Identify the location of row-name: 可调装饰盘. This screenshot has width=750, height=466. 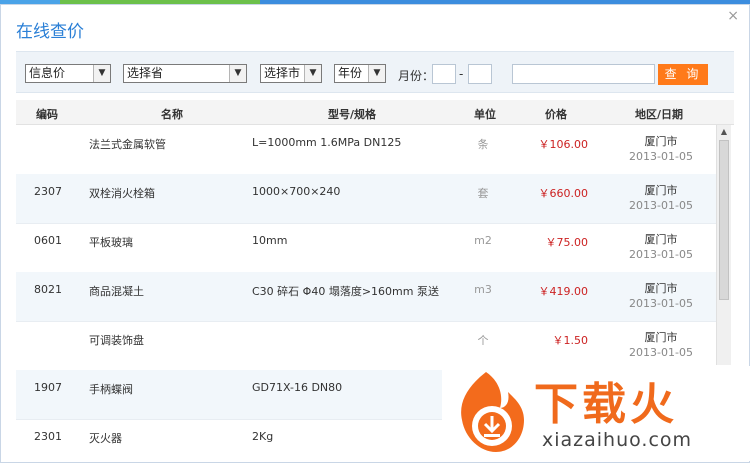
(116, 340).